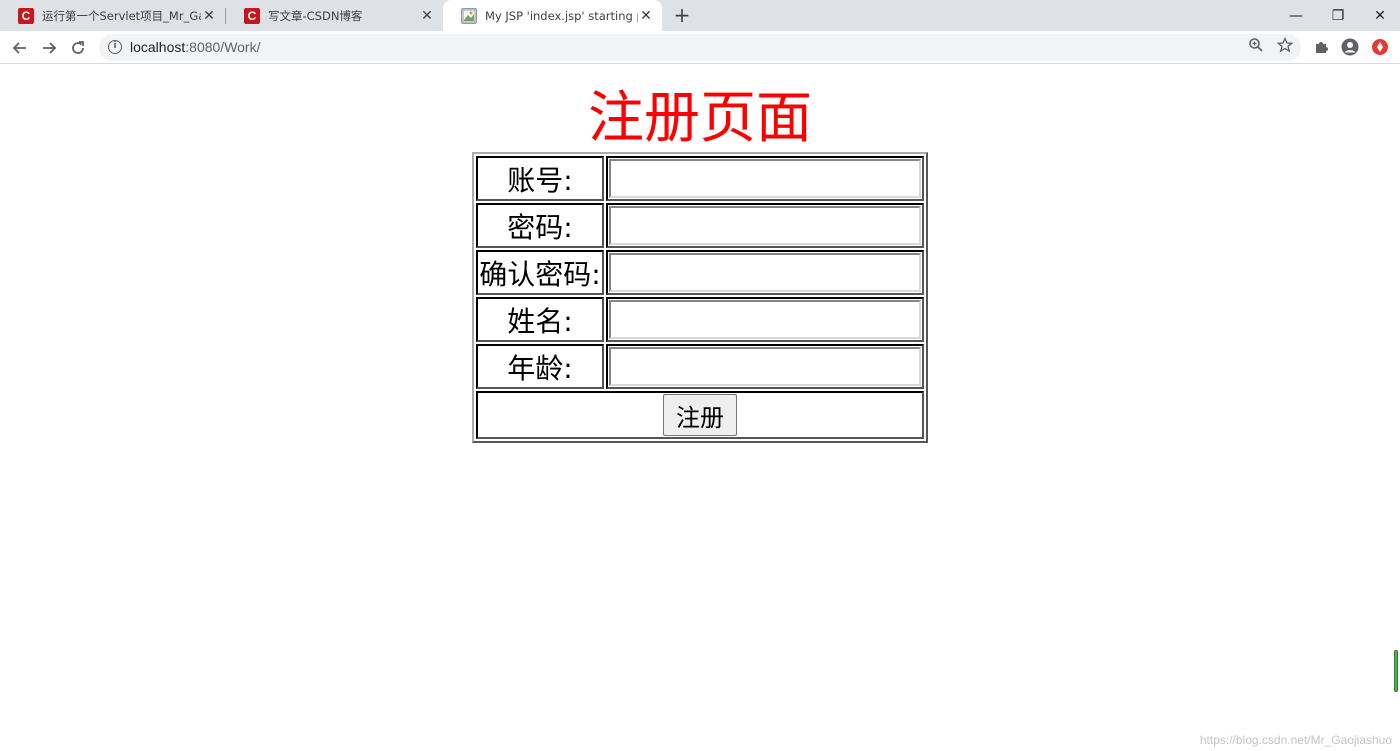  Describe the element at coordinates (1296, 15) in the screenshot. I see `minimize-button: —` at that location.